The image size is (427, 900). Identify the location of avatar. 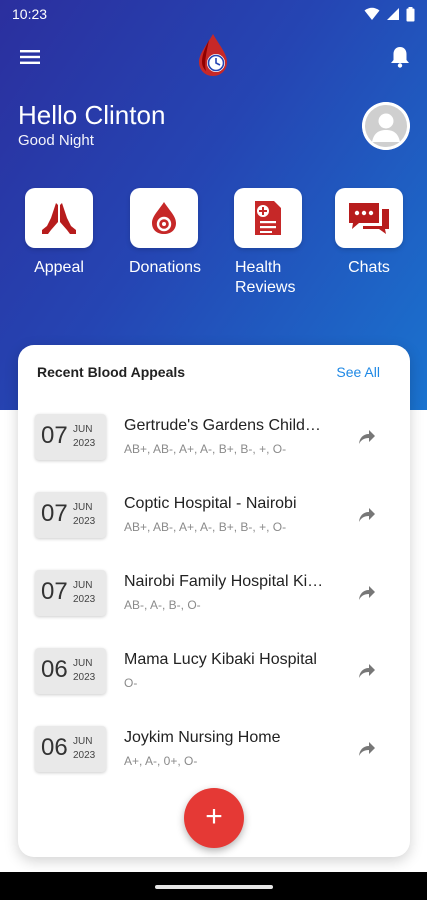
(386, 126).